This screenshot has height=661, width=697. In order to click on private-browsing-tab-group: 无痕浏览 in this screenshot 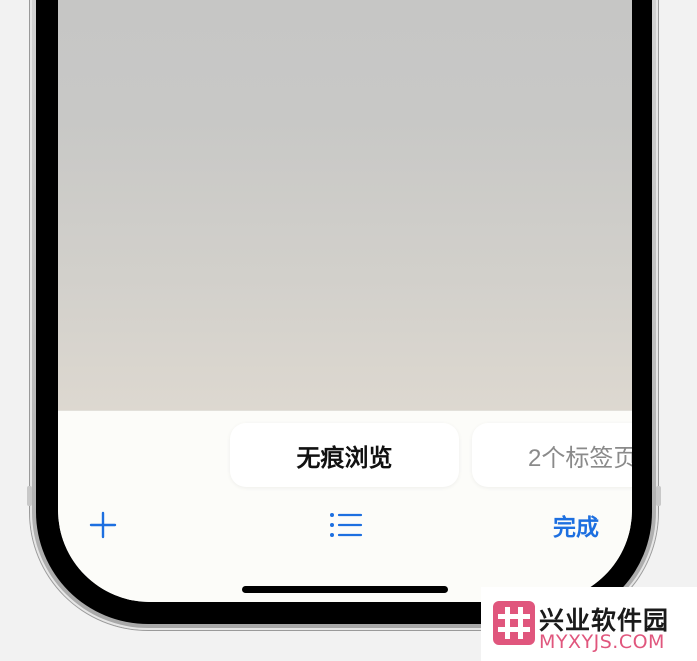, I will do `click(344, 455)`.